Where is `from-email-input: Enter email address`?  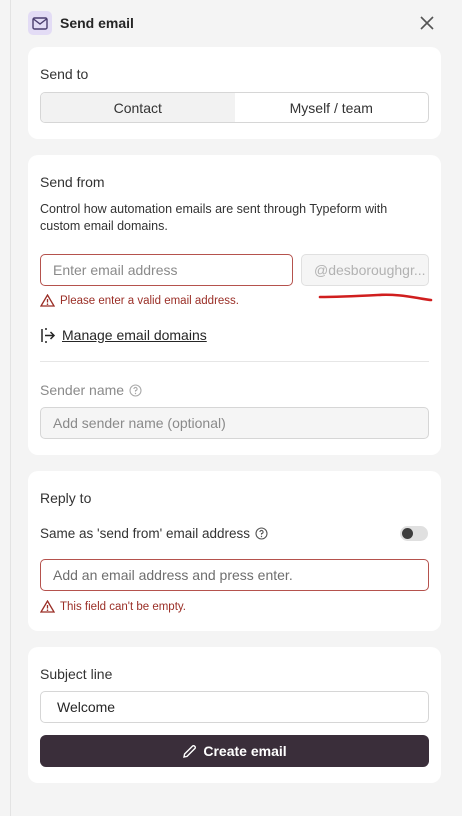
from-email-input: Enter email address is located at coordinates (166, 270).